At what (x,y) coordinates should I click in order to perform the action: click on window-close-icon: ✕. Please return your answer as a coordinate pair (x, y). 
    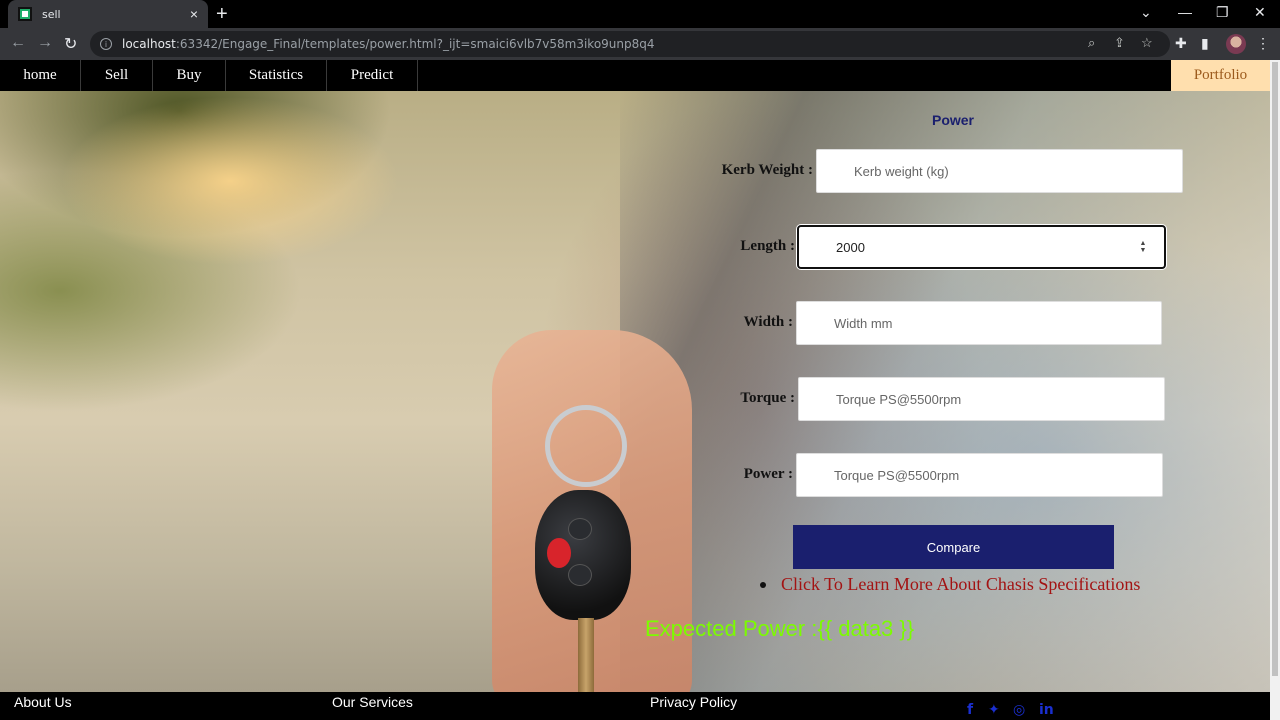
    Looking at the image, I should click on (1260, 12).